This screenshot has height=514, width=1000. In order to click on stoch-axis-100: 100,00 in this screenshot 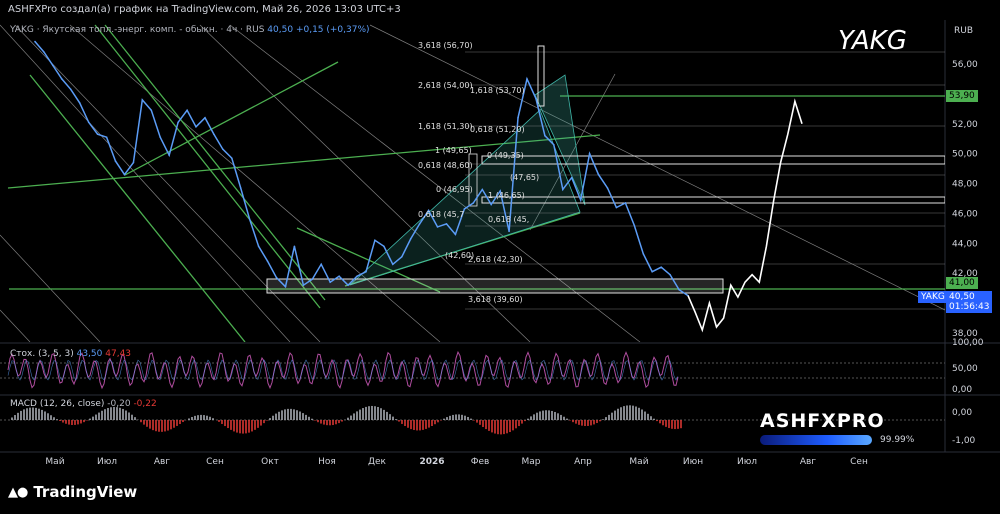, I will do `click(968, 343)`.